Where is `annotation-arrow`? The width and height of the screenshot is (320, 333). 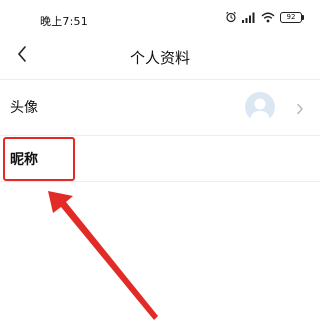
annotation-arrow is located at coordinates (103, 255).